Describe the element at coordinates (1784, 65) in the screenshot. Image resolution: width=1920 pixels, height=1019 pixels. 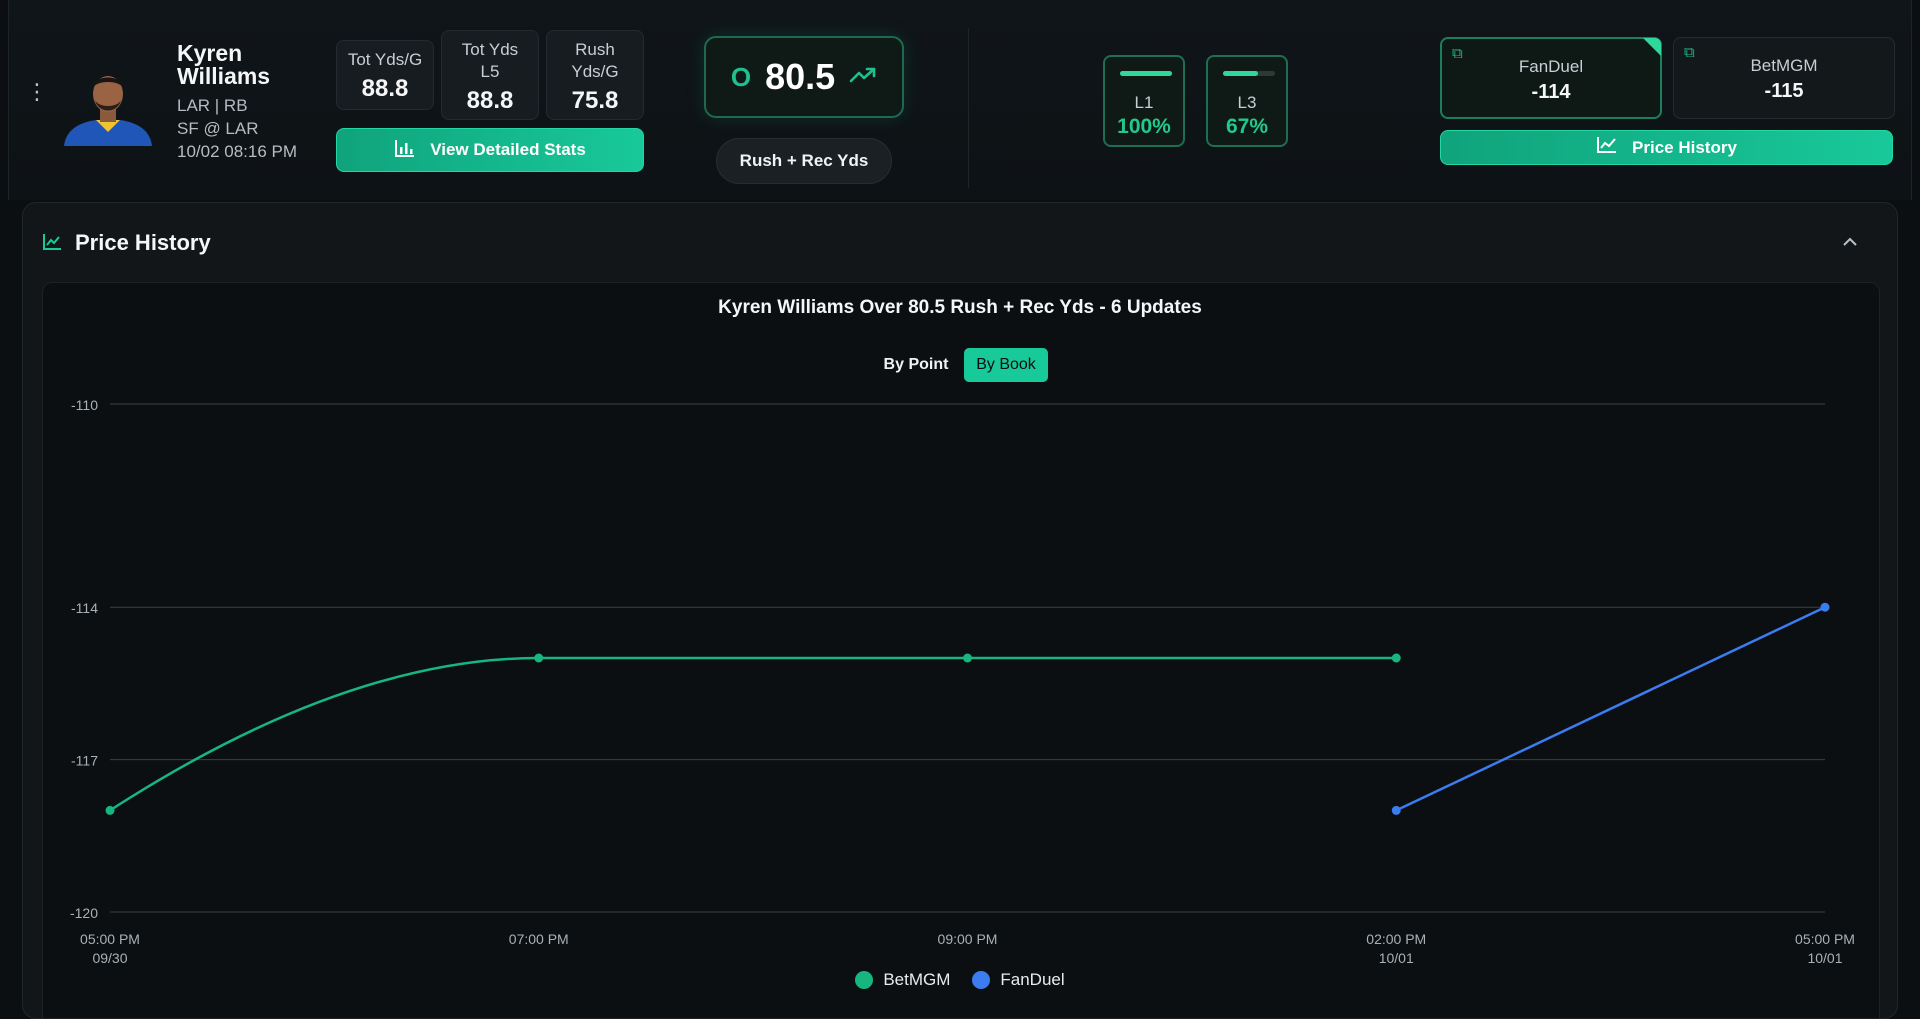
I see `book-name: BetMGM` at that location.